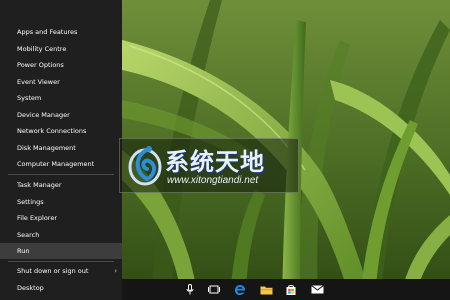  I want to click on microphone-icon, so click(190, 289).